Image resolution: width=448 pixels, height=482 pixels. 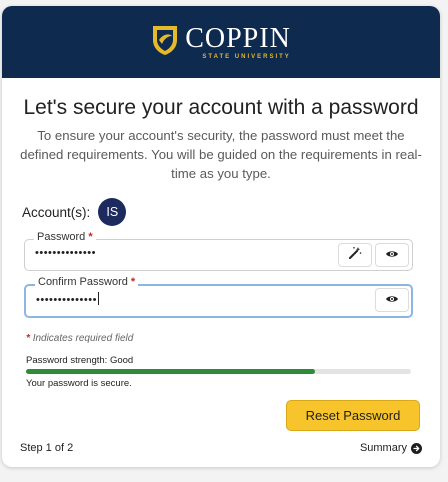 I want to click on password-strength-fill, so click(x=170, y=371).